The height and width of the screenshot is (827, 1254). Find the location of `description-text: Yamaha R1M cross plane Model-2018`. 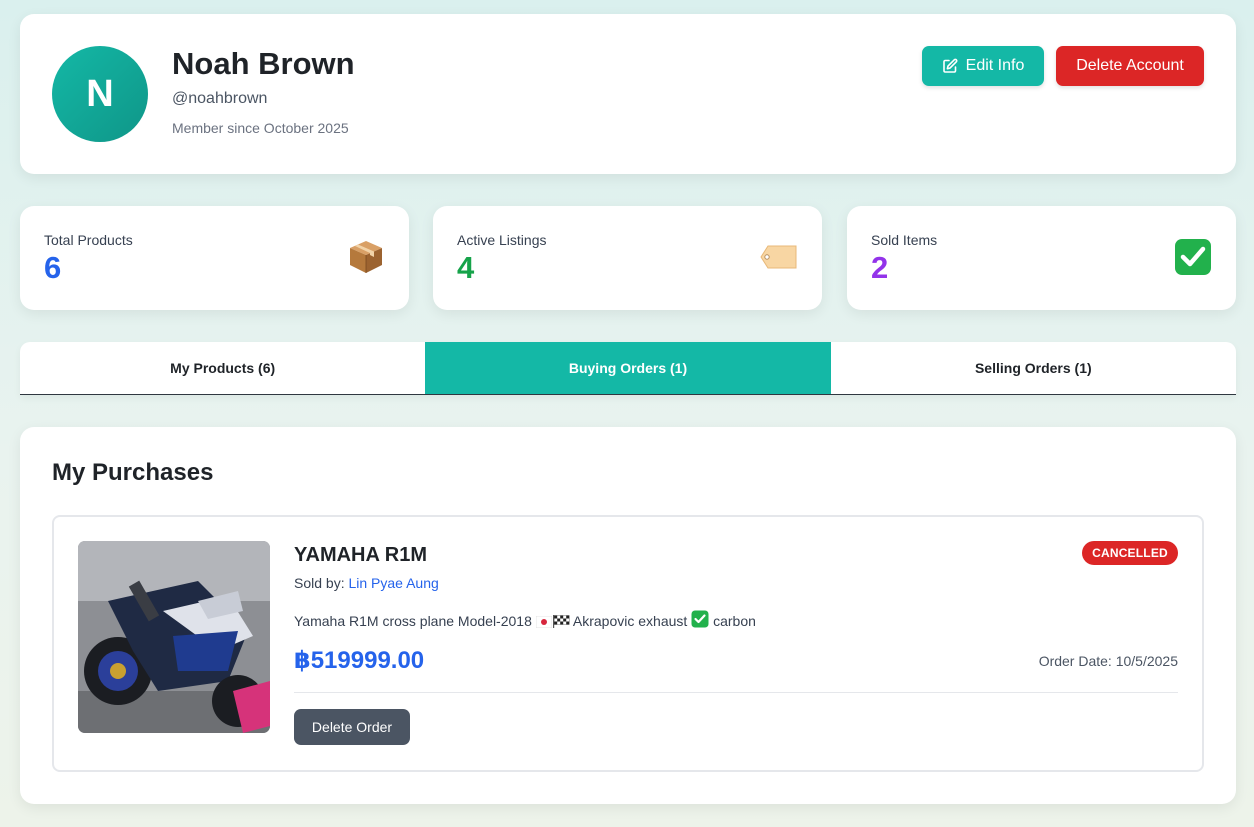

description-text: Yamaha R1M cross plane Model-2018 is located at coordinates (413, 621).